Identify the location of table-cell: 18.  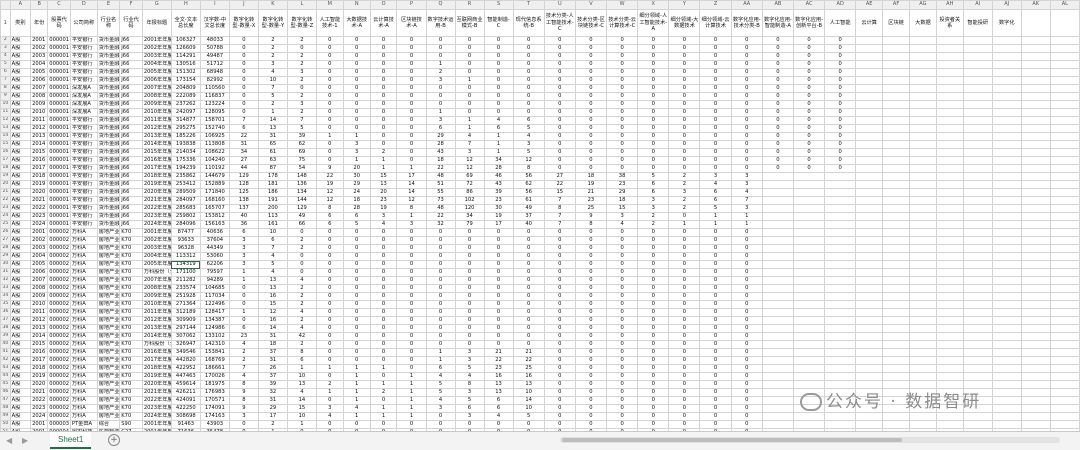
(440, 160).